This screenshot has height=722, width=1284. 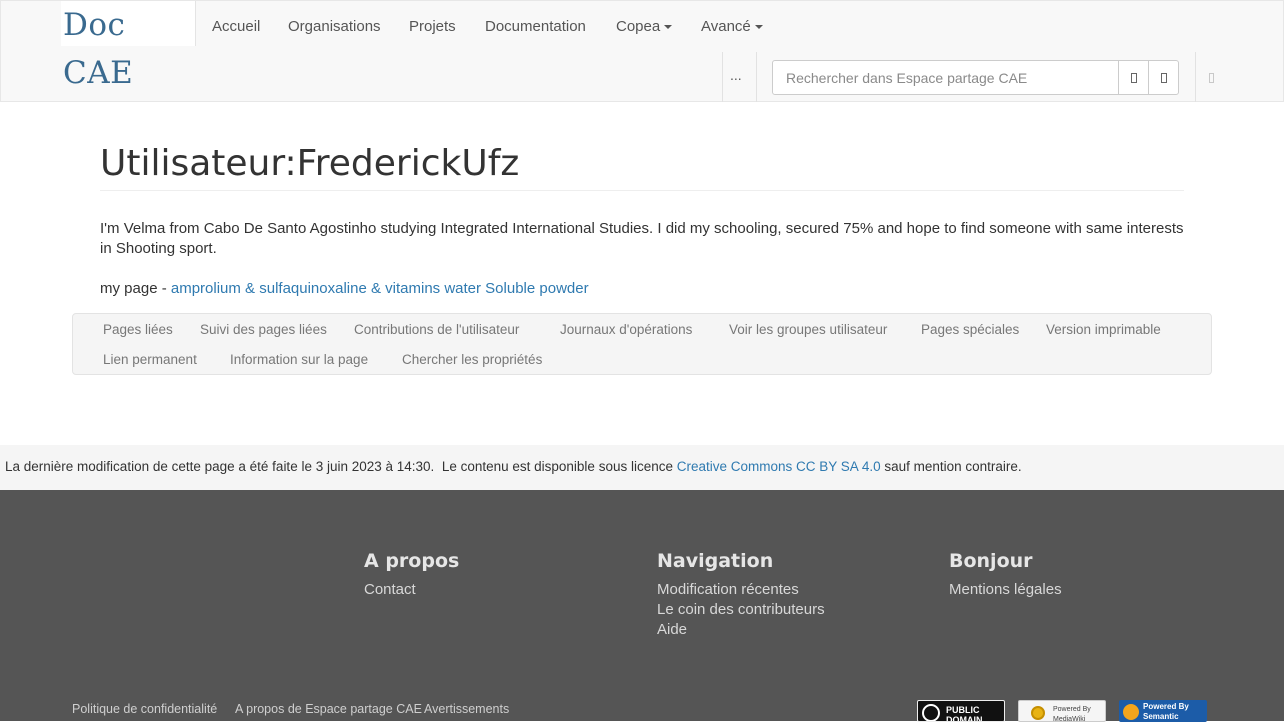 I want to click on nav-copea-dropdown: Copea, so click(x=644, y=27).